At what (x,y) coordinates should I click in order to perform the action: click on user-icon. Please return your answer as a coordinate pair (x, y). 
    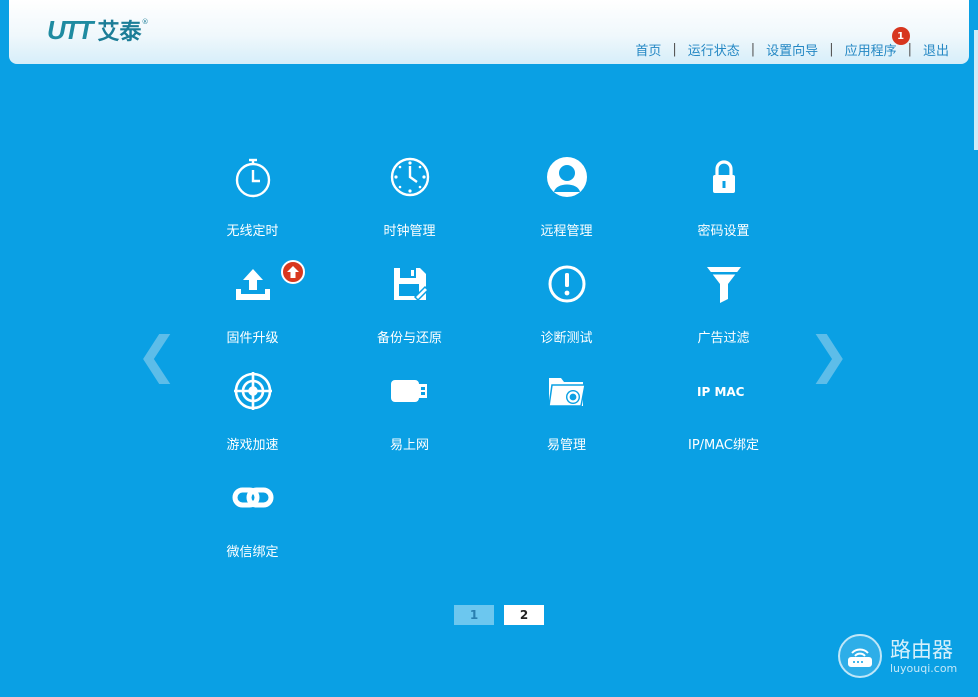
    Looking at the image, I should click on (567, 177).